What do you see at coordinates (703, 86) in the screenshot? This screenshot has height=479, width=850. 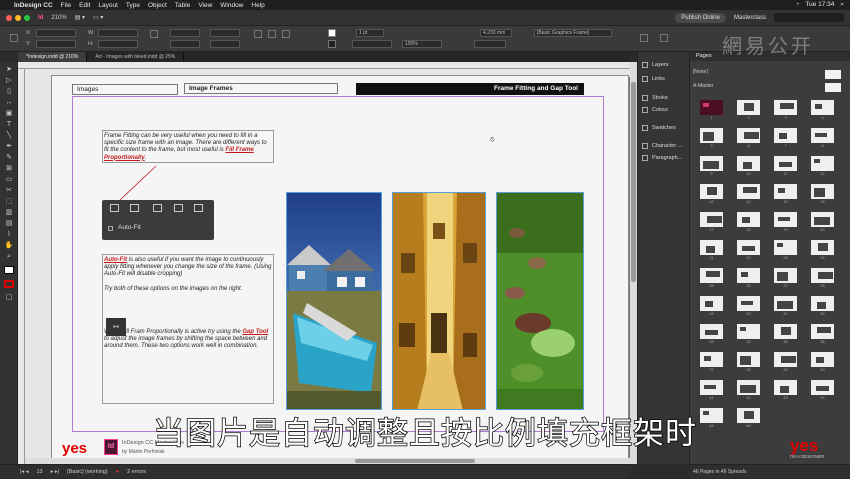 I see `master-a: A-Master` at bounding box center [703, 86].